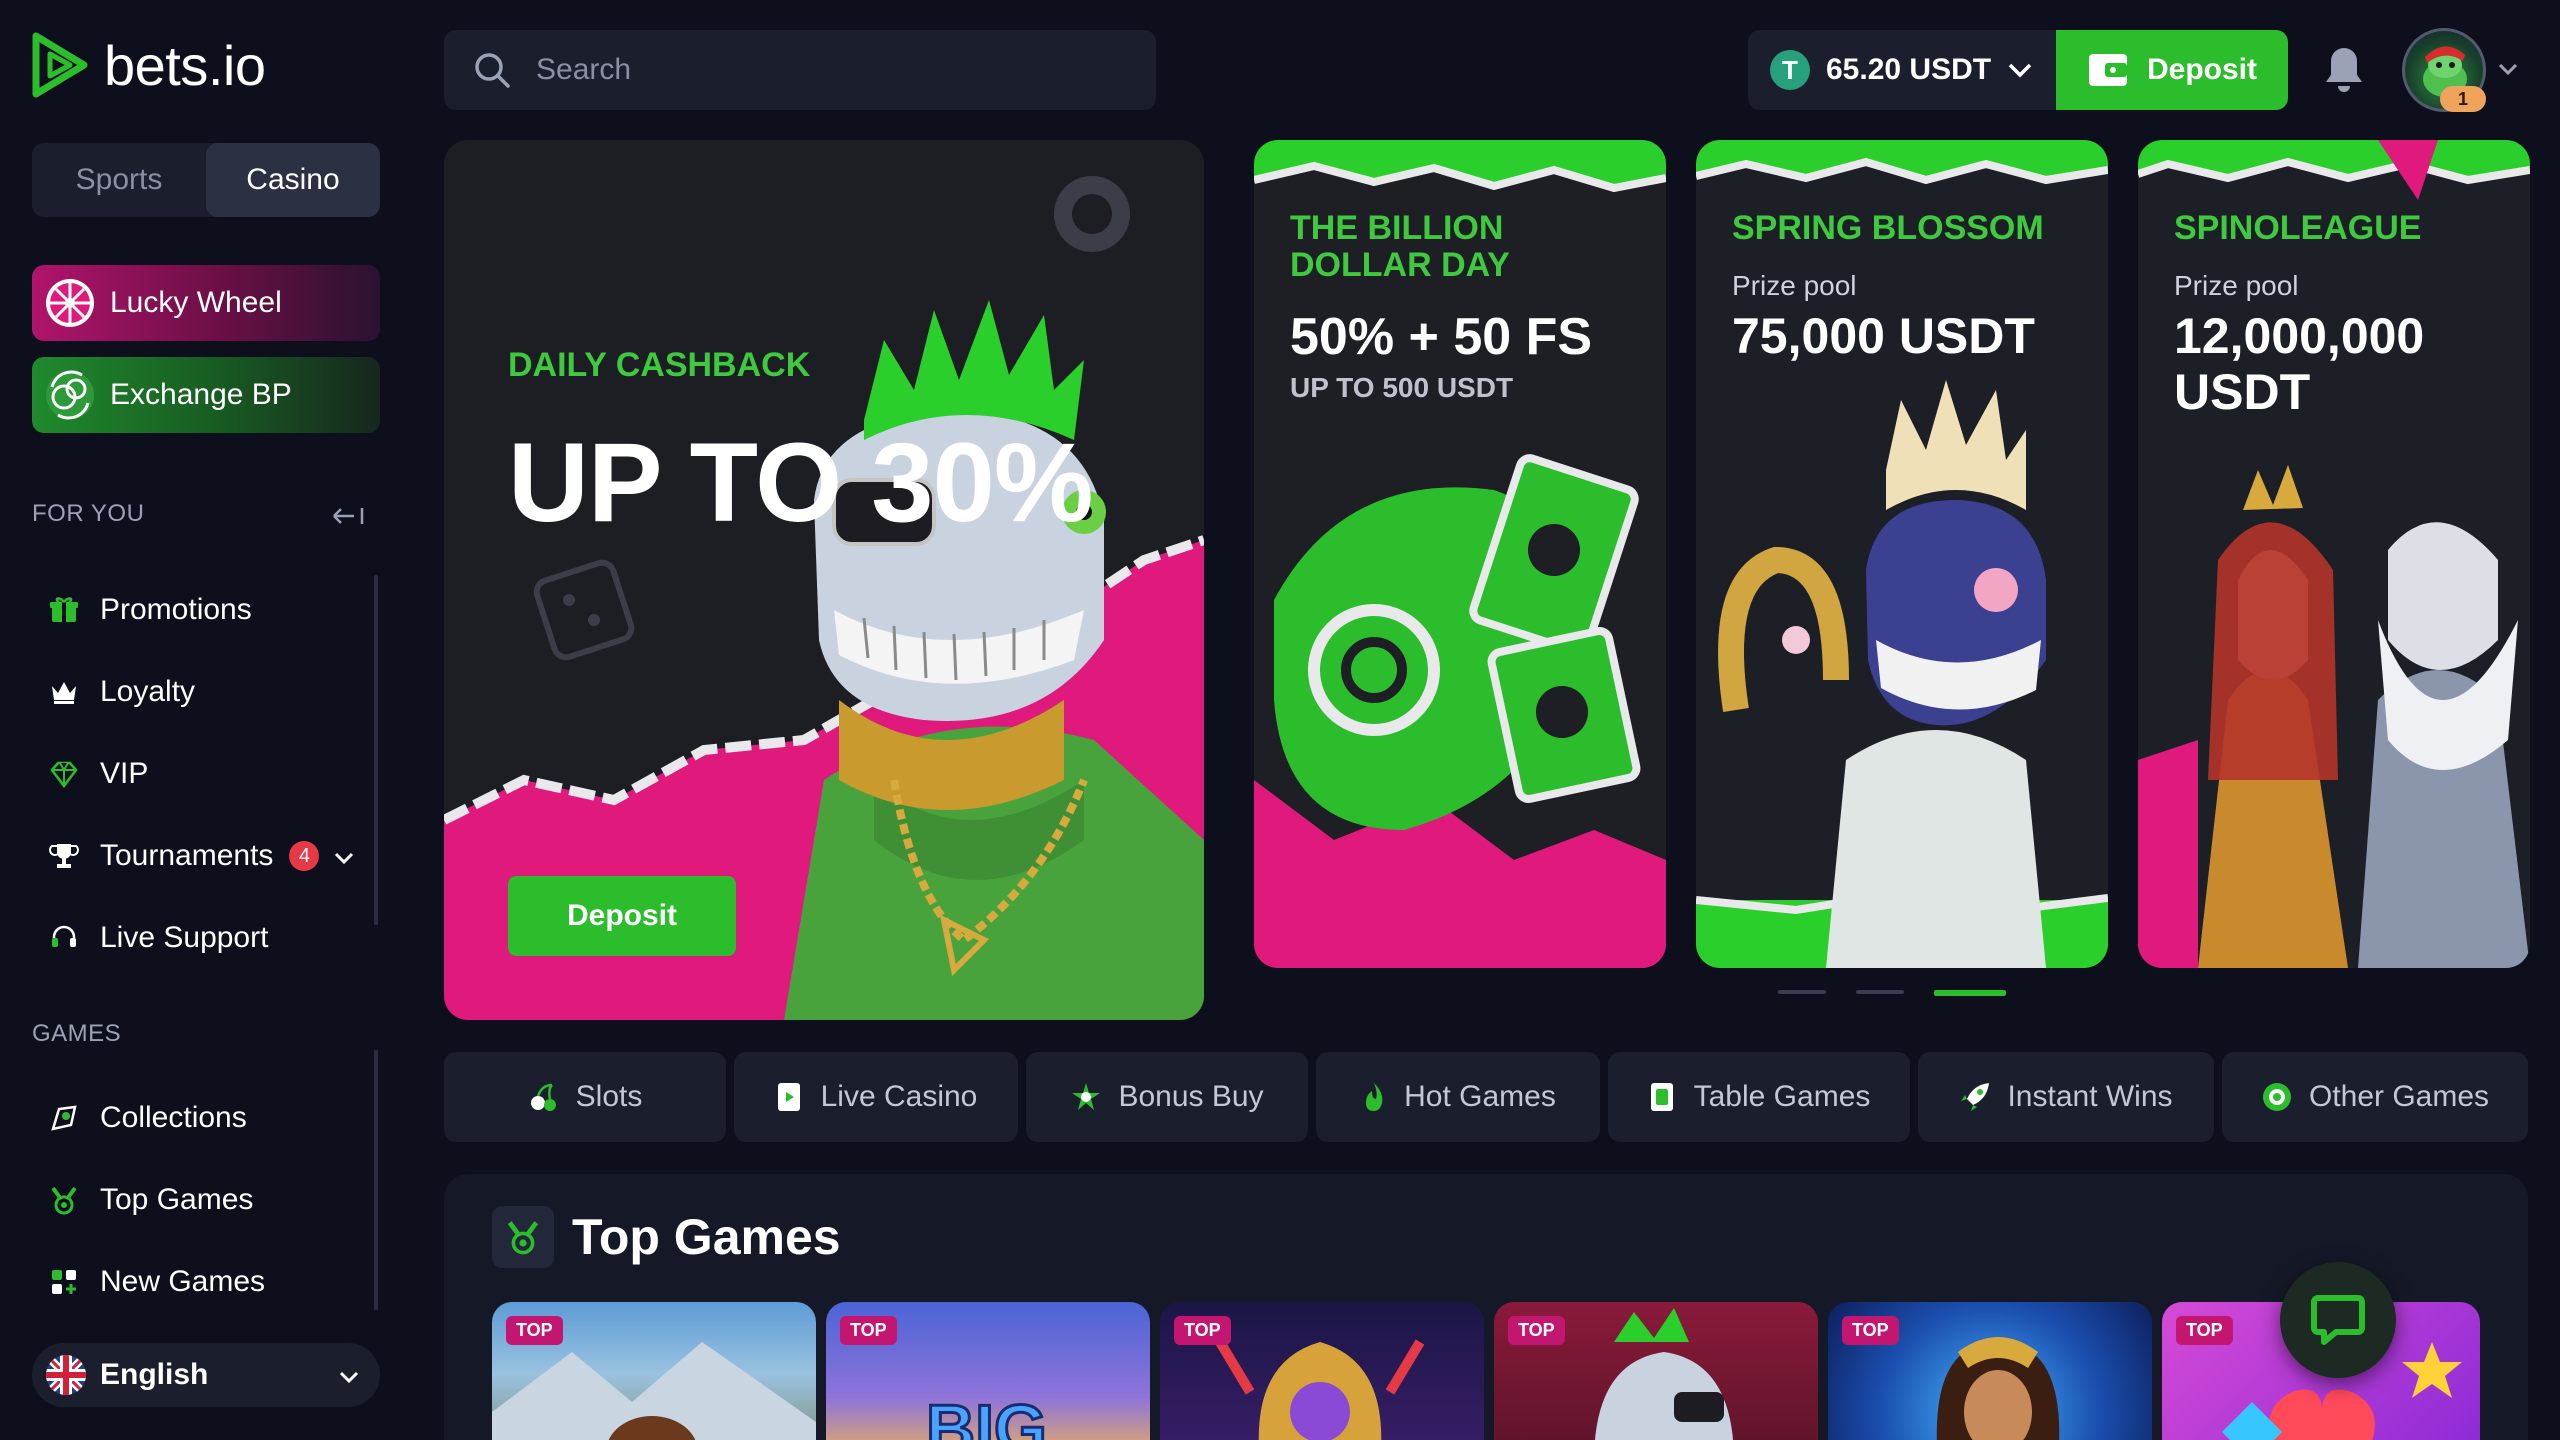 The width and height of the screenshot is (2560, 1440). I want to click on sidebar-scrollbar-lower, so click(376, 1180).